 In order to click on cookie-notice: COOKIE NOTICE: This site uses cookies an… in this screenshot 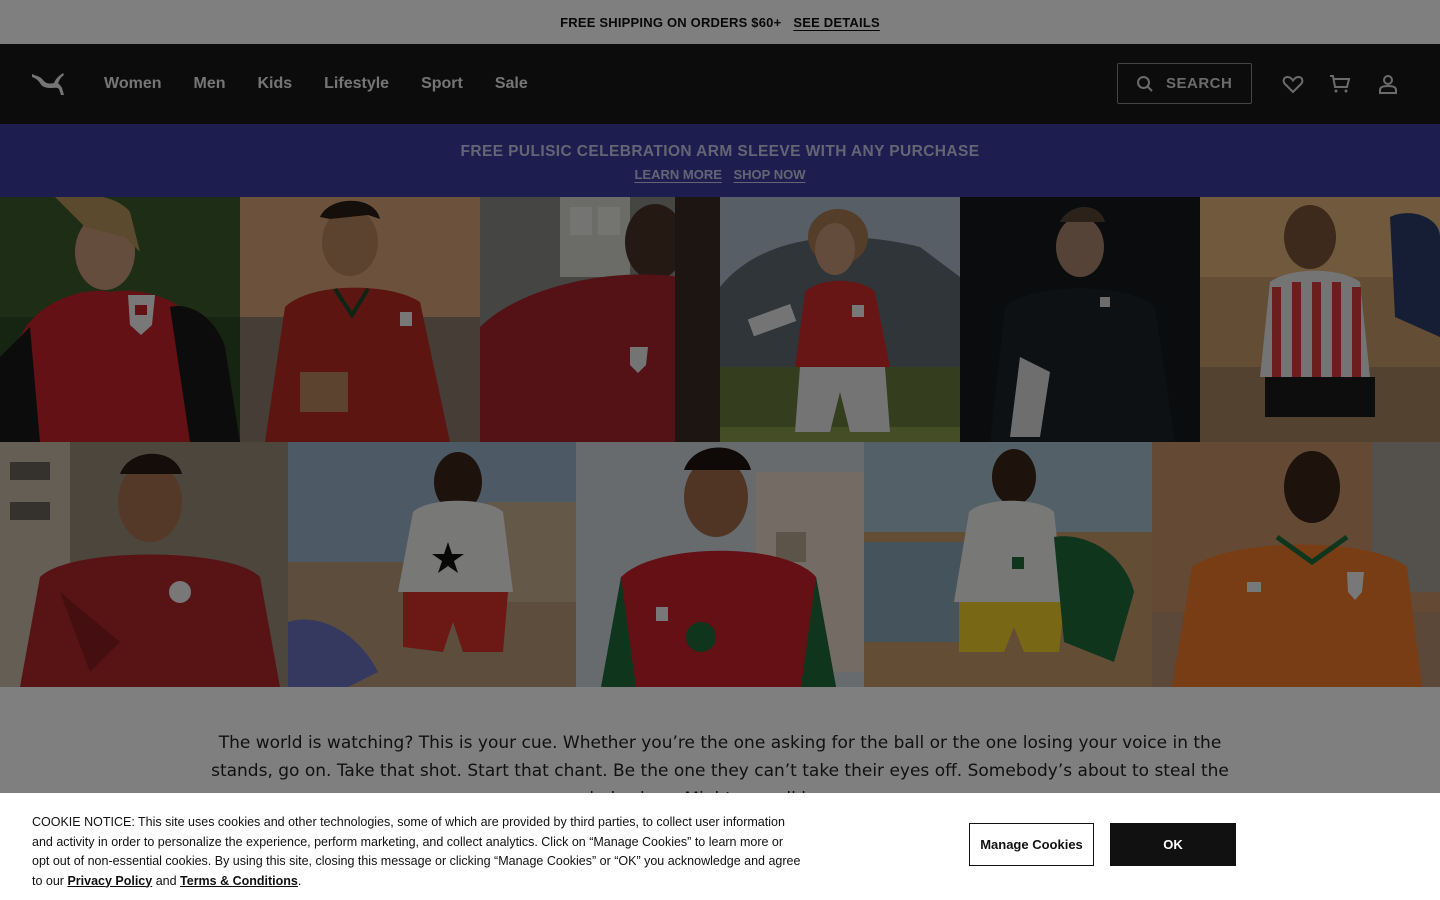, I will do `click(720, 846)`.